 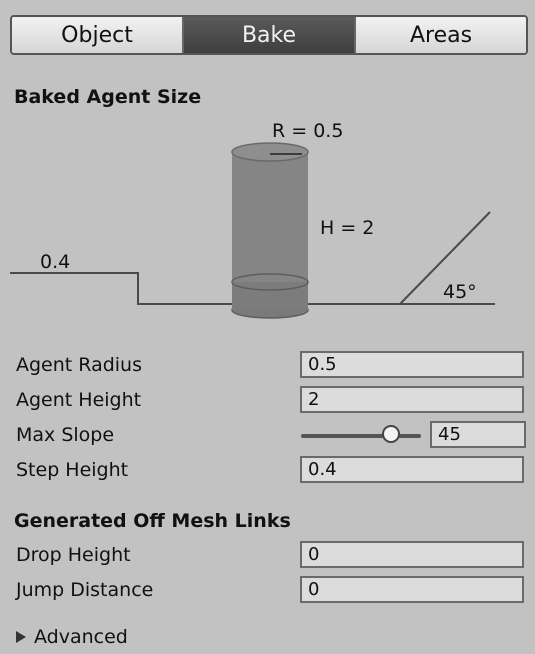 I want to click on agent-height-field: 2, so click(x=412, y=399).